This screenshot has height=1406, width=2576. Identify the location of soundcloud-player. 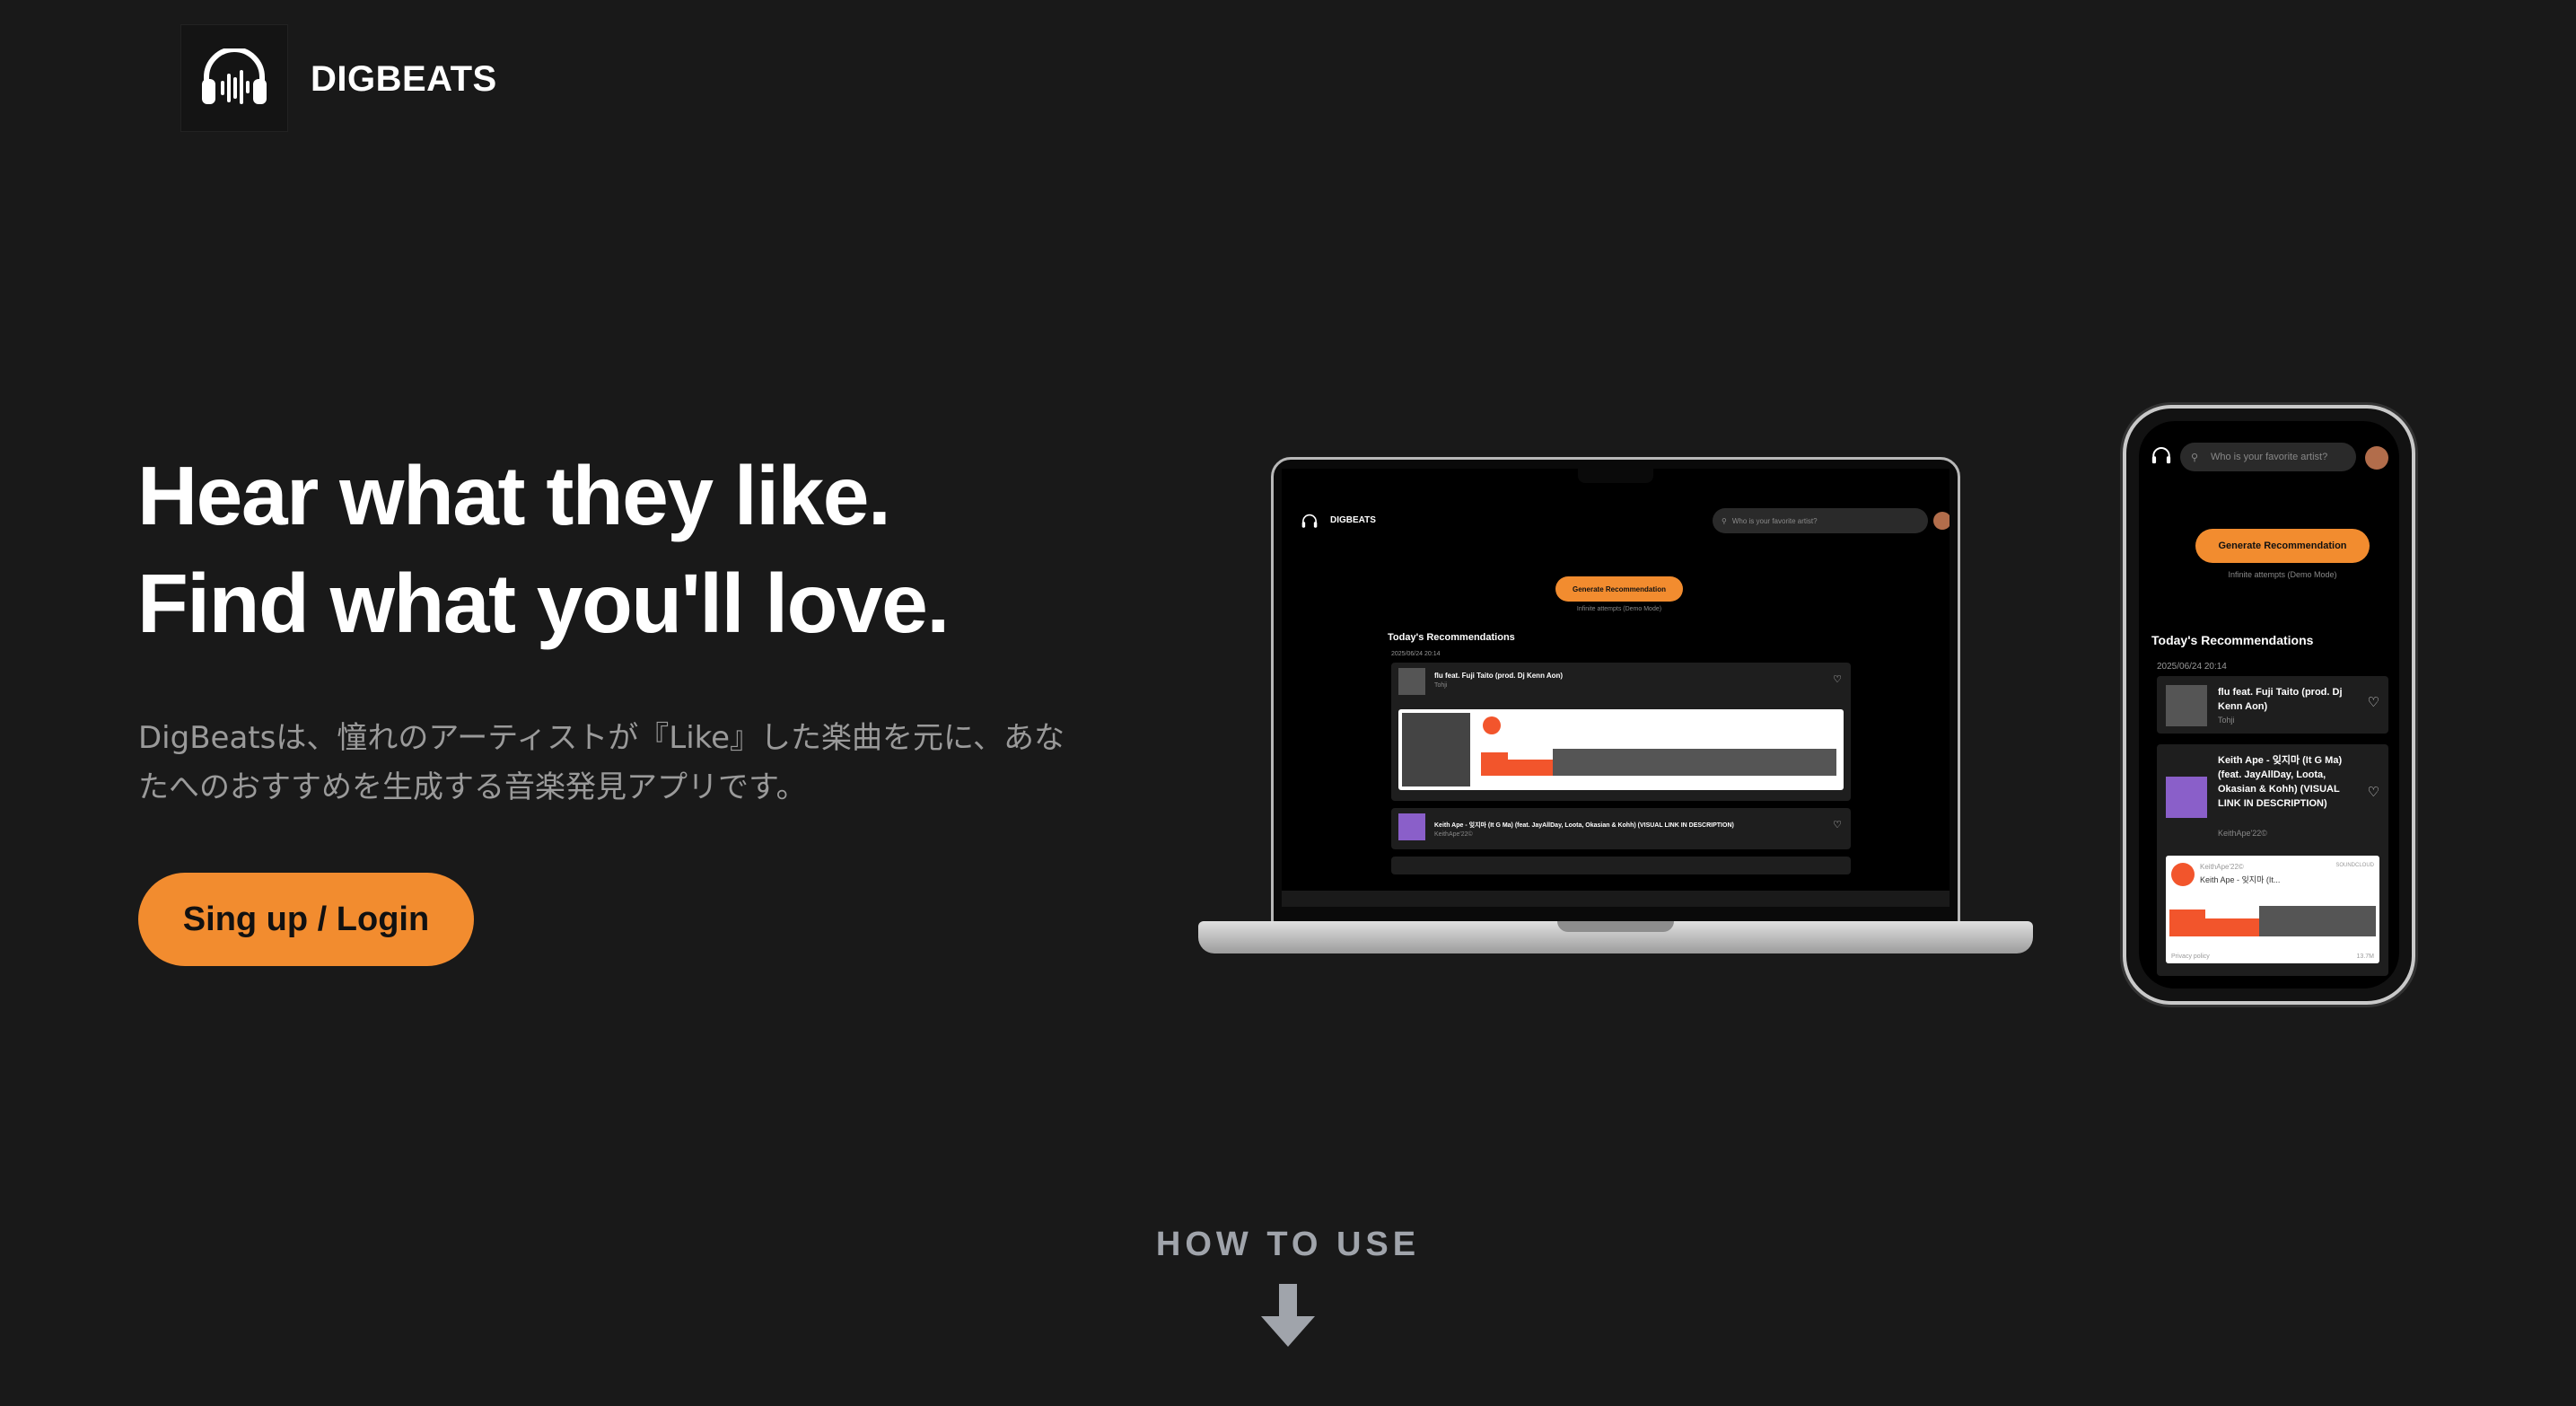
(1621, 749).